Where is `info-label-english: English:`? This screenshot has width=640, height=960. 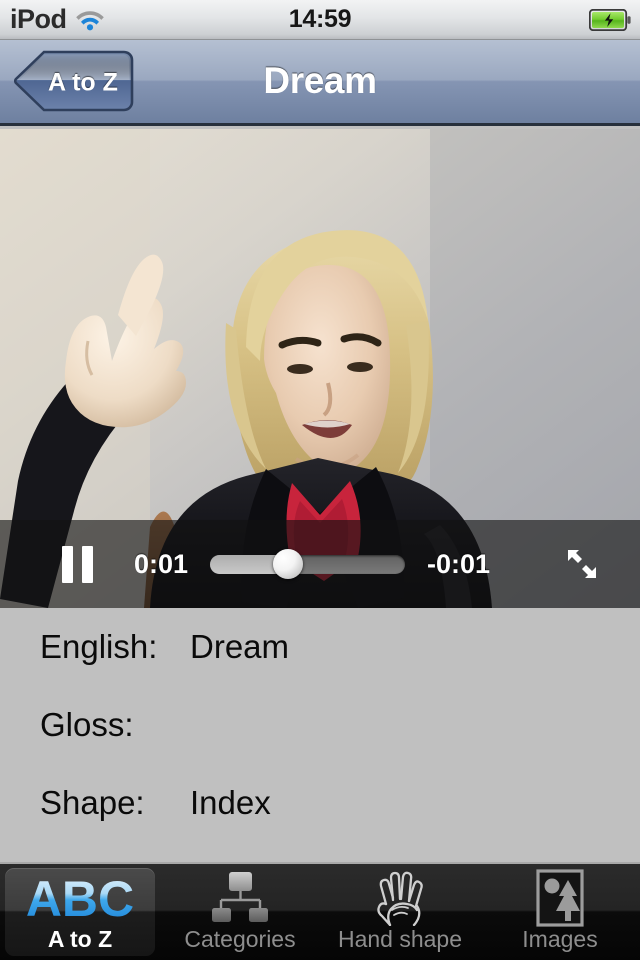
info-label-english: English: is located at coordinates (99, 646).